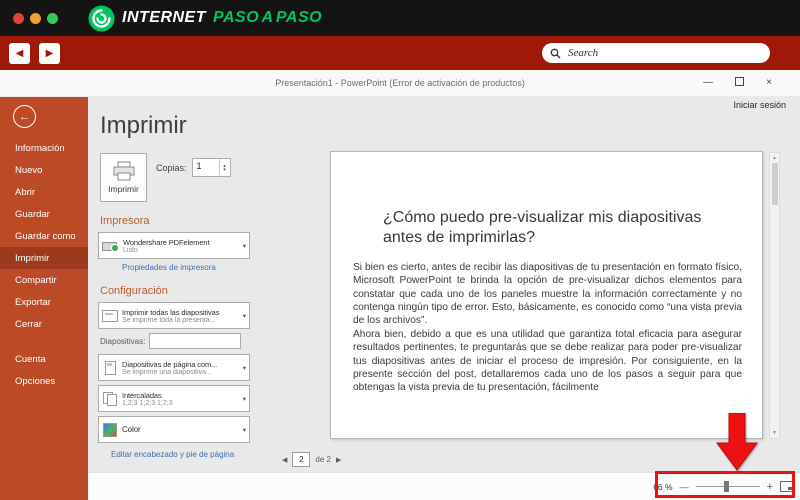  I want to click on sidebar-item-opciones: Opciones, so click(44, 381).